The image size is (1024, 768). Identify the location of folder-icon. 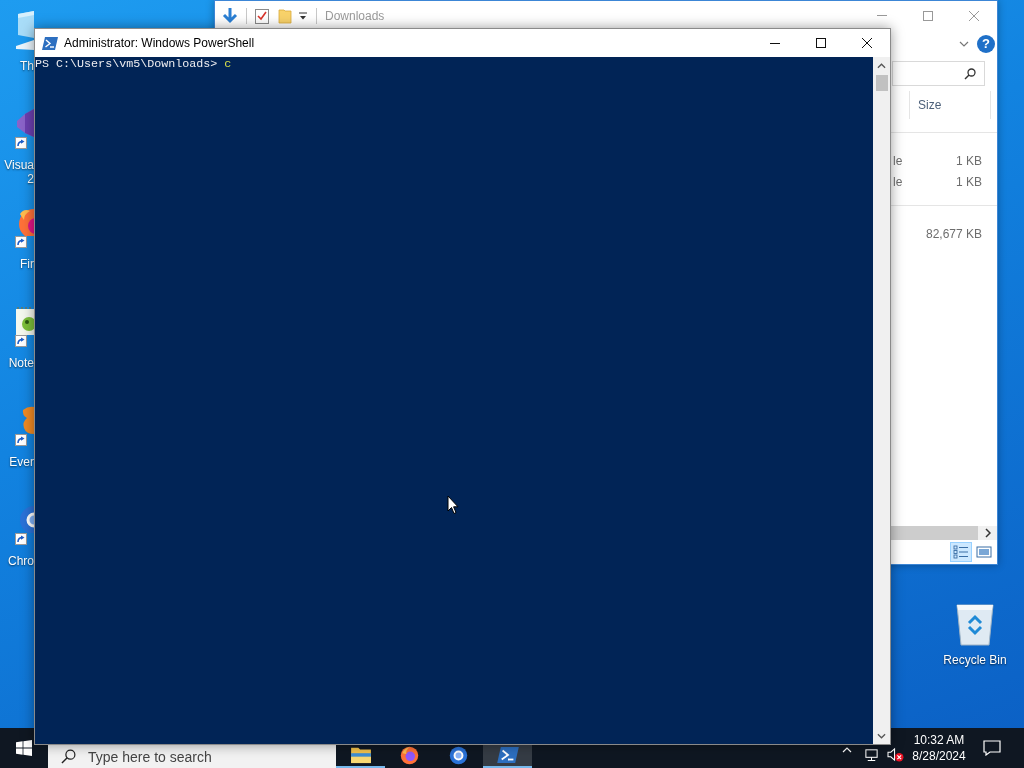
(360, 755).